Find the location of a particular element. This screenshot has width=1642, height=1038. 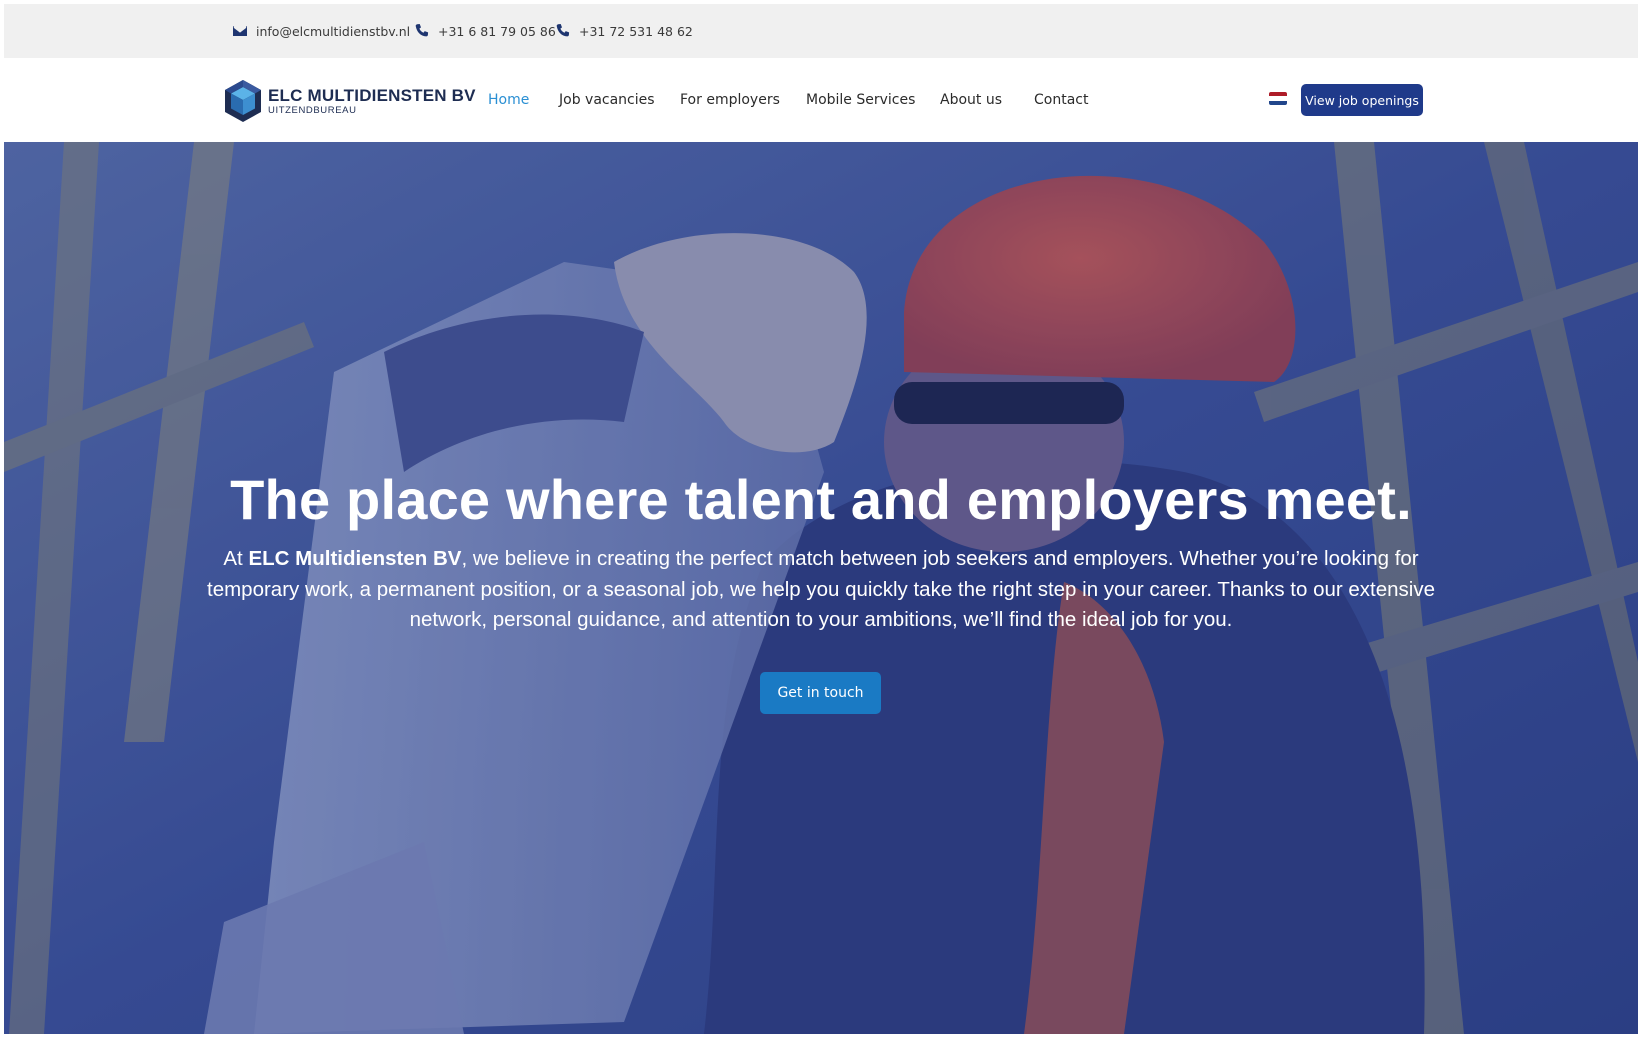

netherlands-flag-icon is located at coordinates (1278, 98).